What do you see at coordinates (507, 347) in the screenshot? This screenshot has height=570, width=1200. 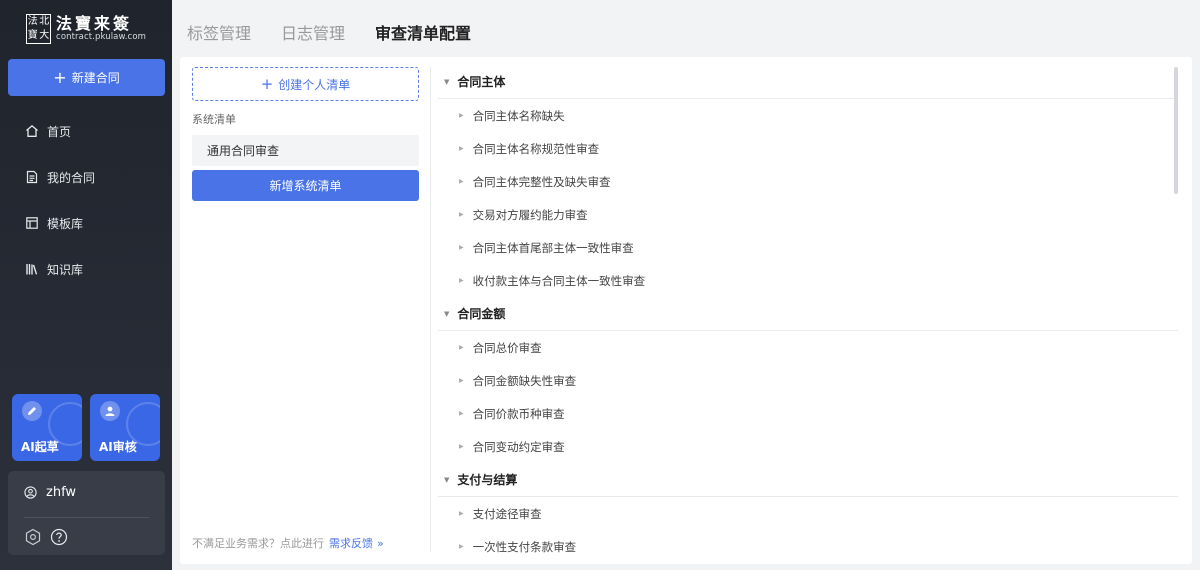 I see `checklist-item-label: 合同总价审查` at bounding box center [507, 347].